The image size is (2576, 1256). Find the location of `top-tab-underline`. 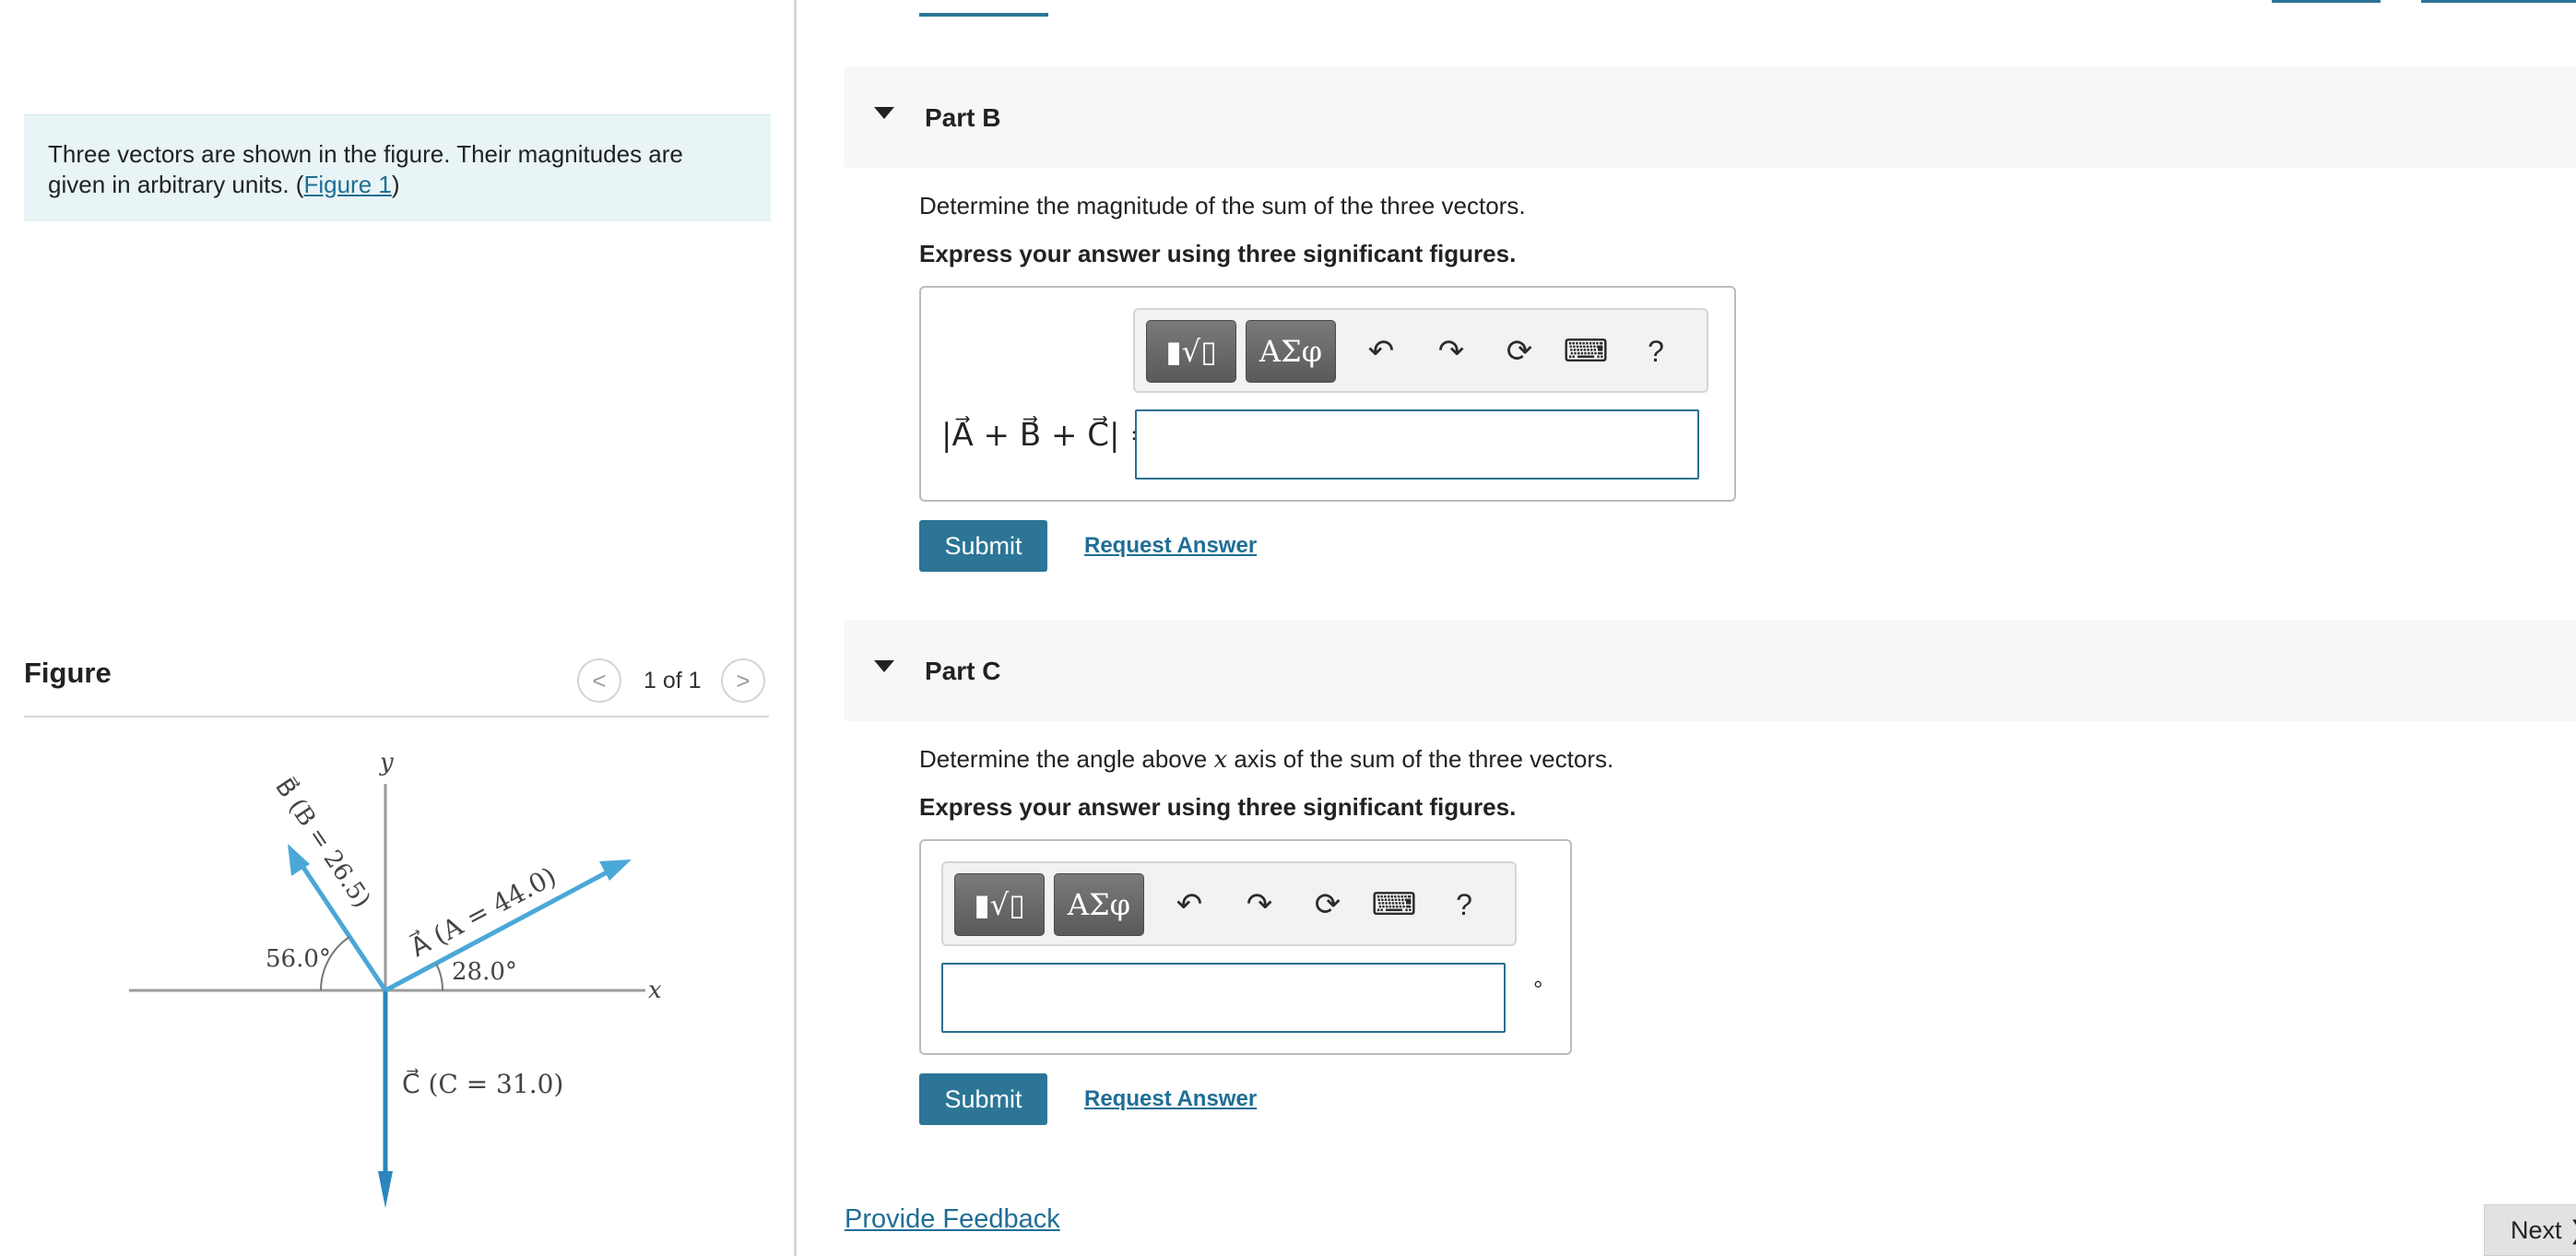

top-tab-underline is located at coordinates (983, 15).